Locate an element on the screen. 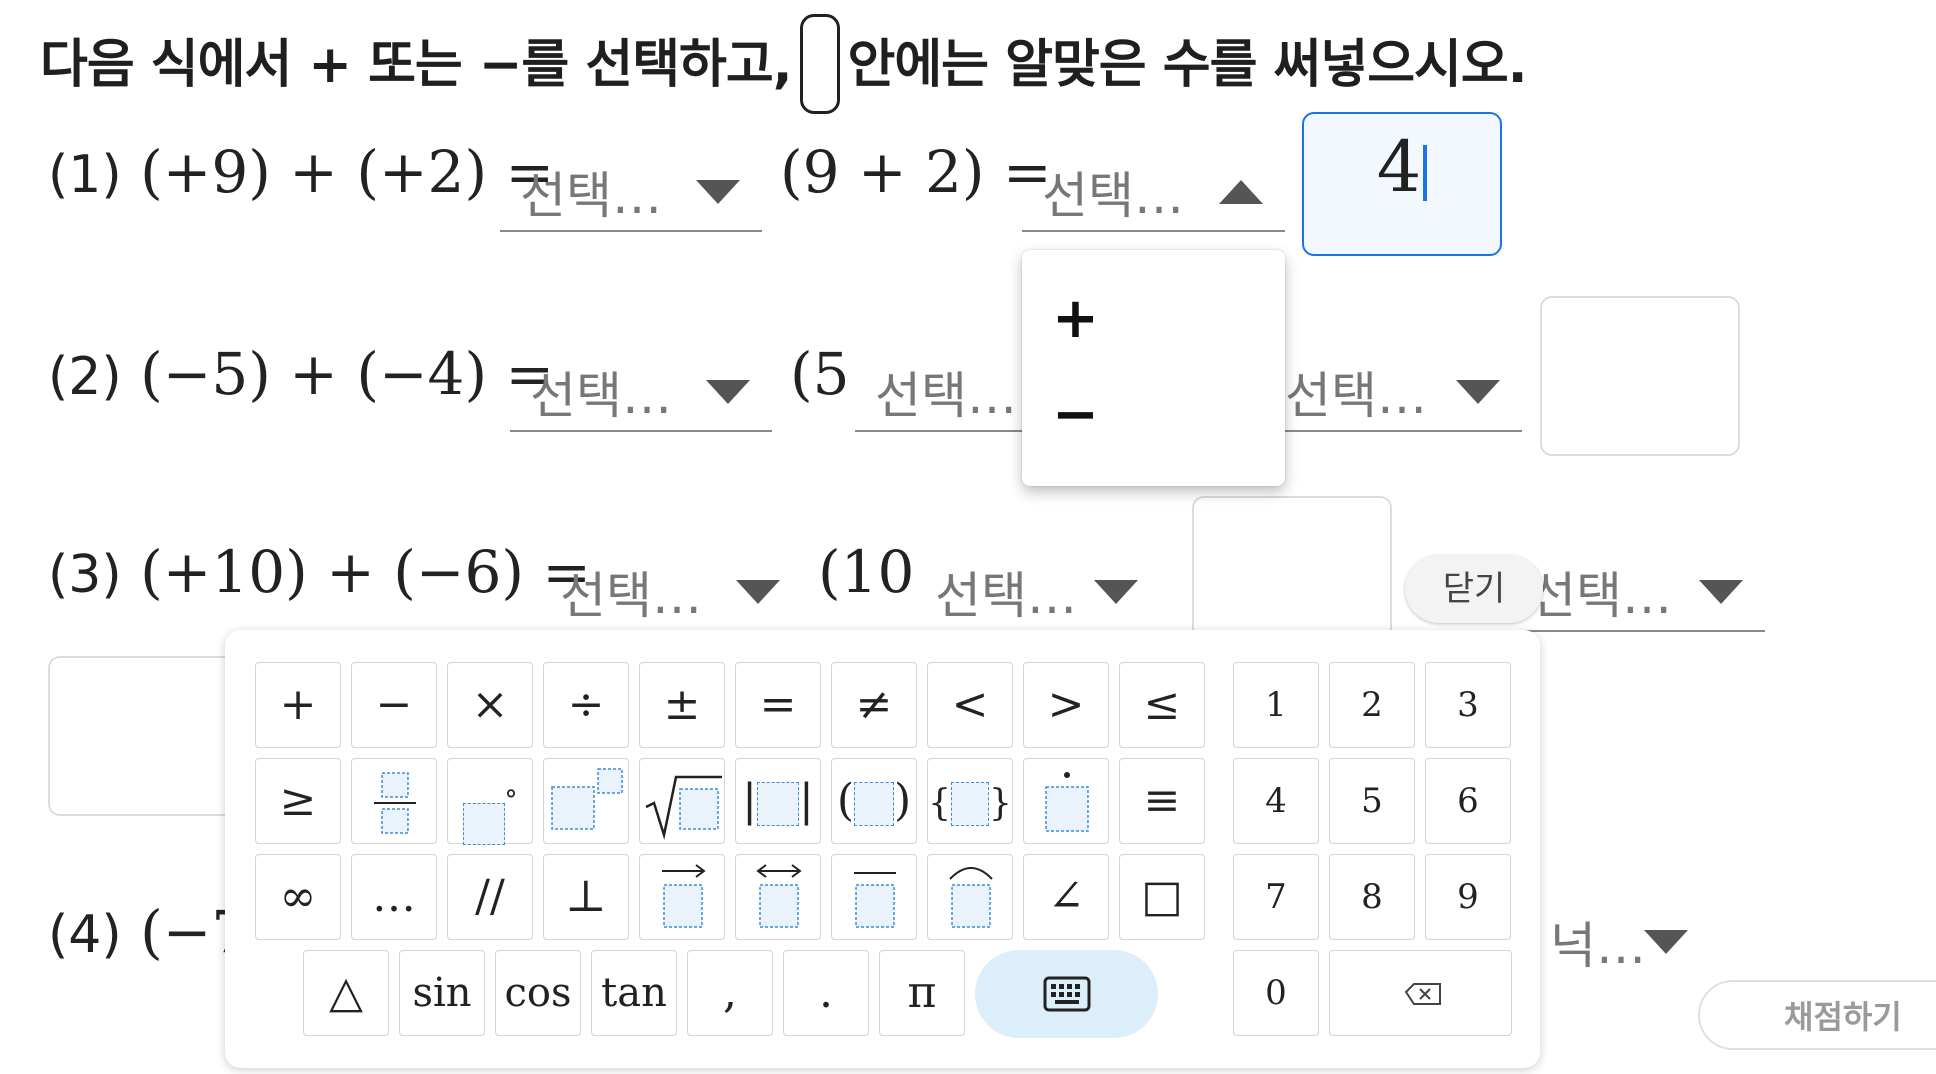  key-degree: ° is located at coordinates (490, 801).